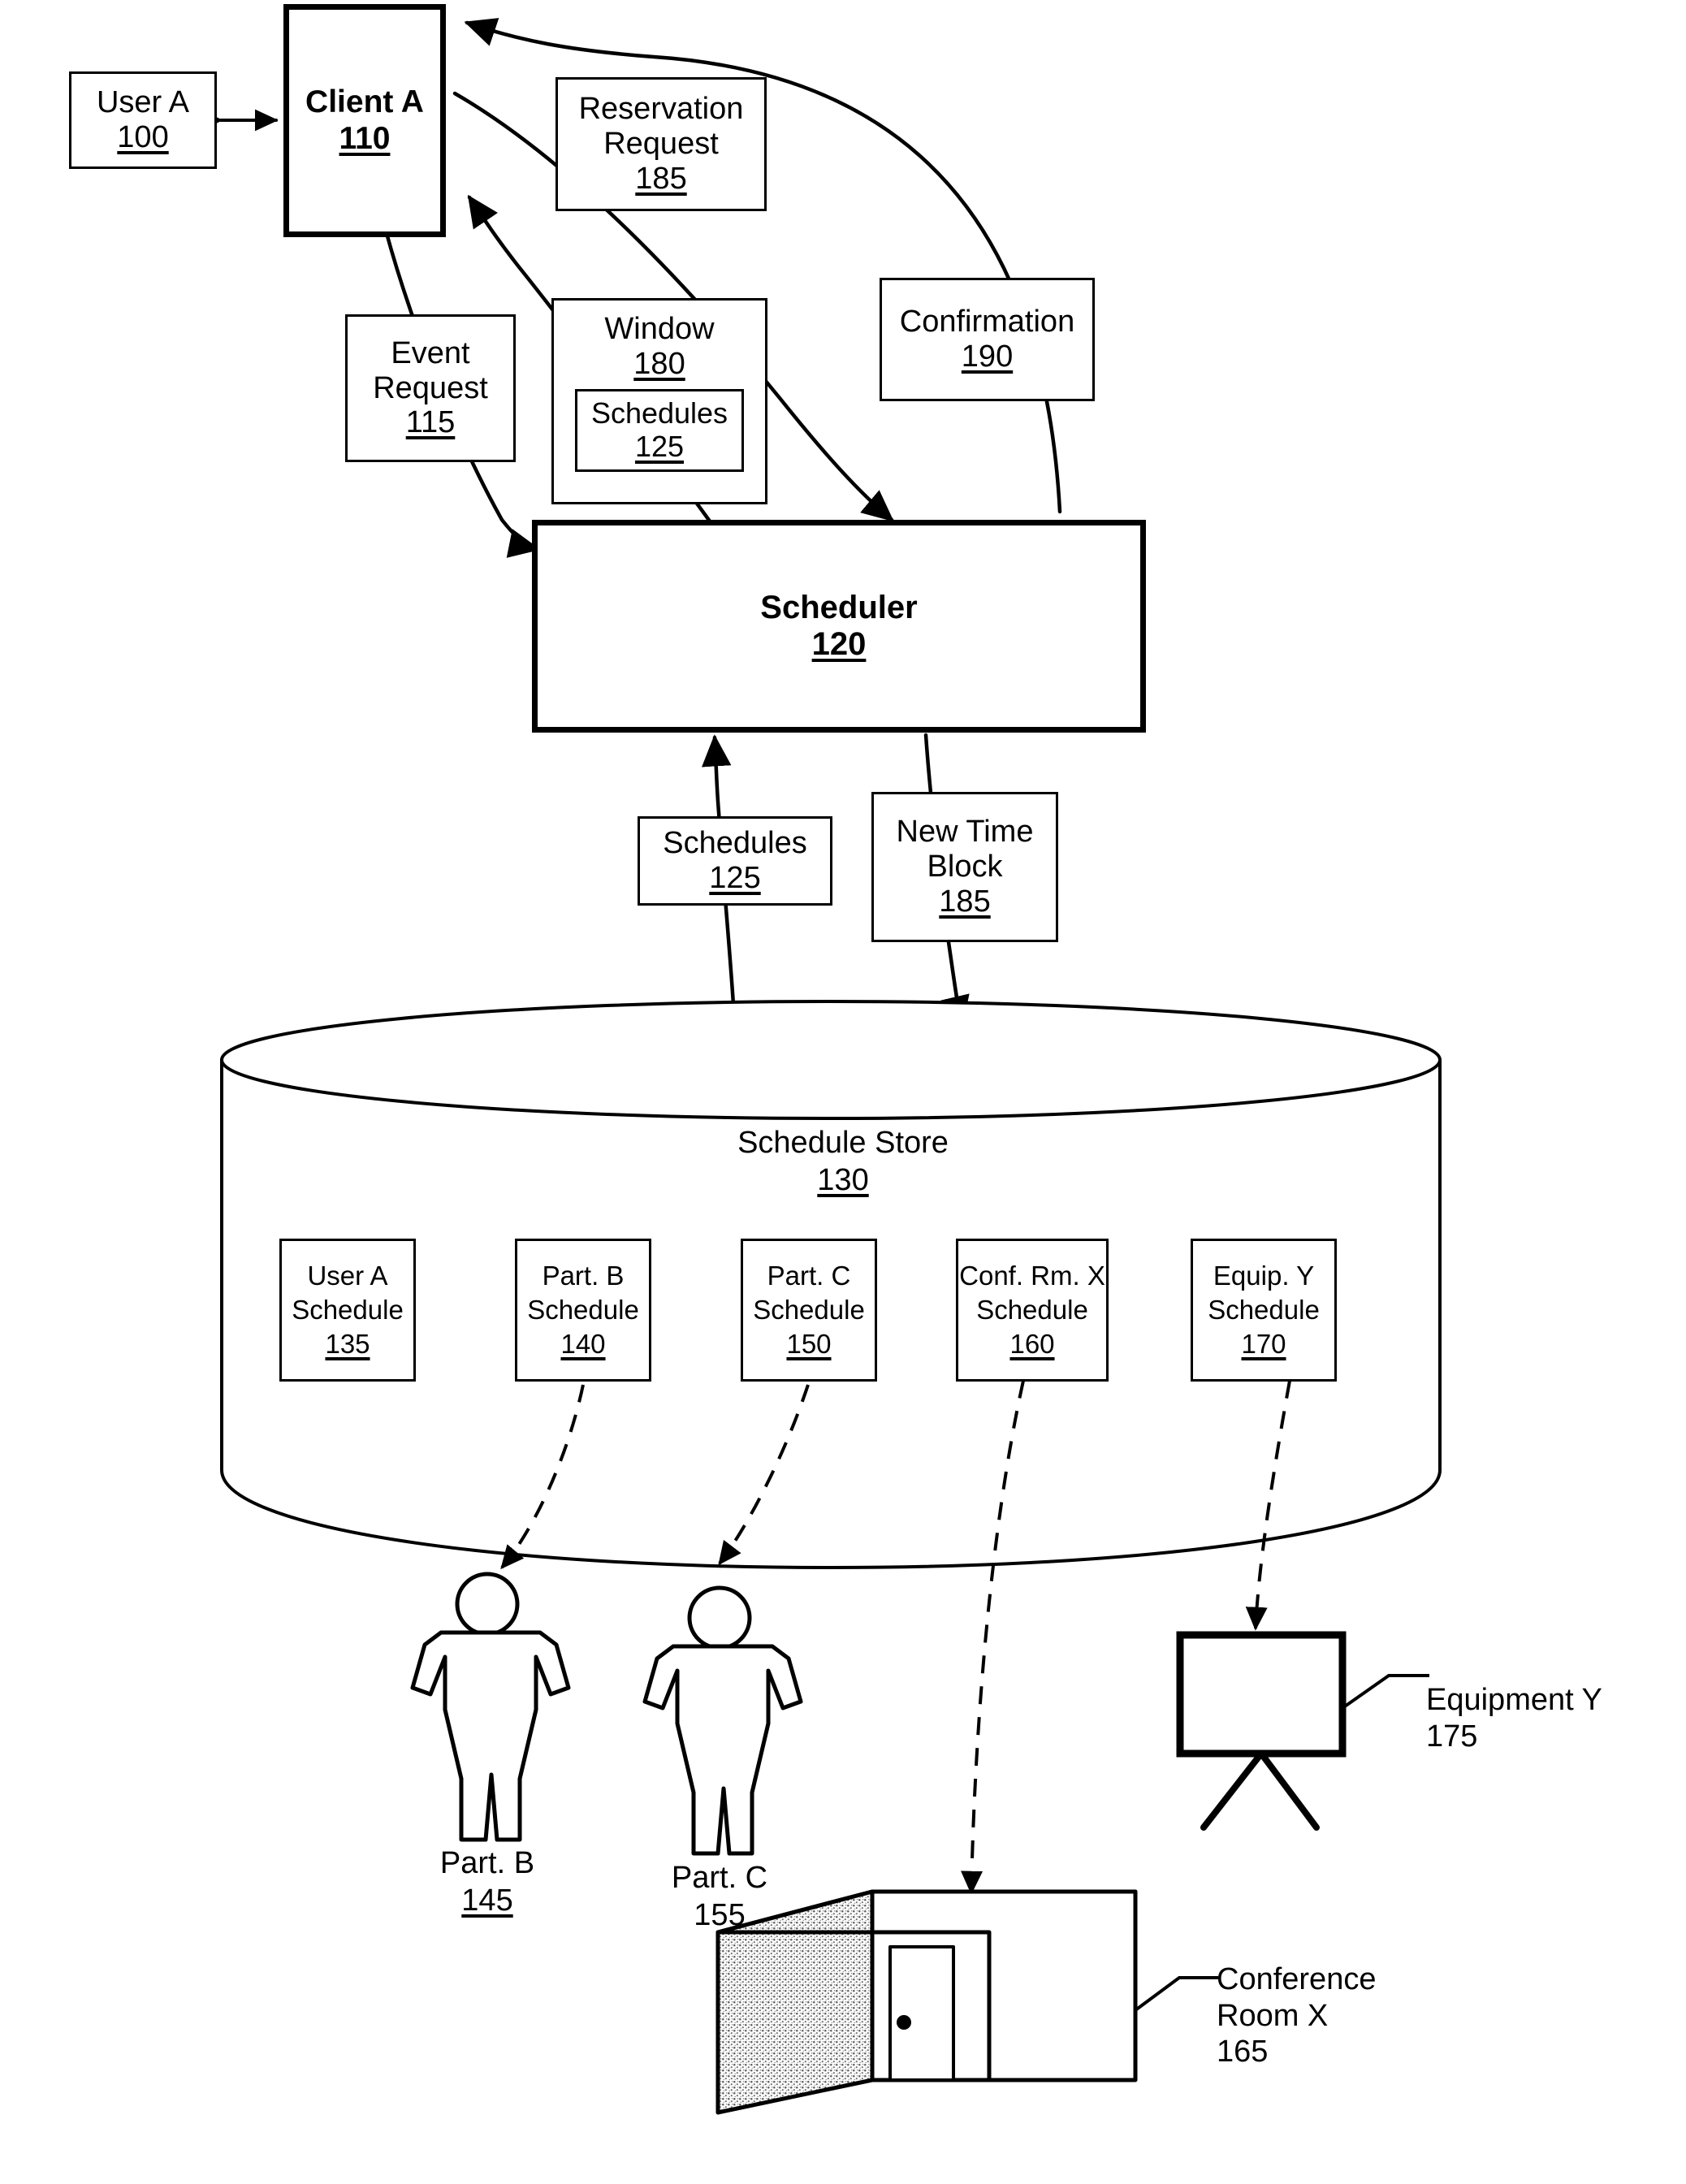 The width and height of the screenshot is (1686, 2184). I want to click on store-caption: Schedule Store 130, so click(843, 1162).